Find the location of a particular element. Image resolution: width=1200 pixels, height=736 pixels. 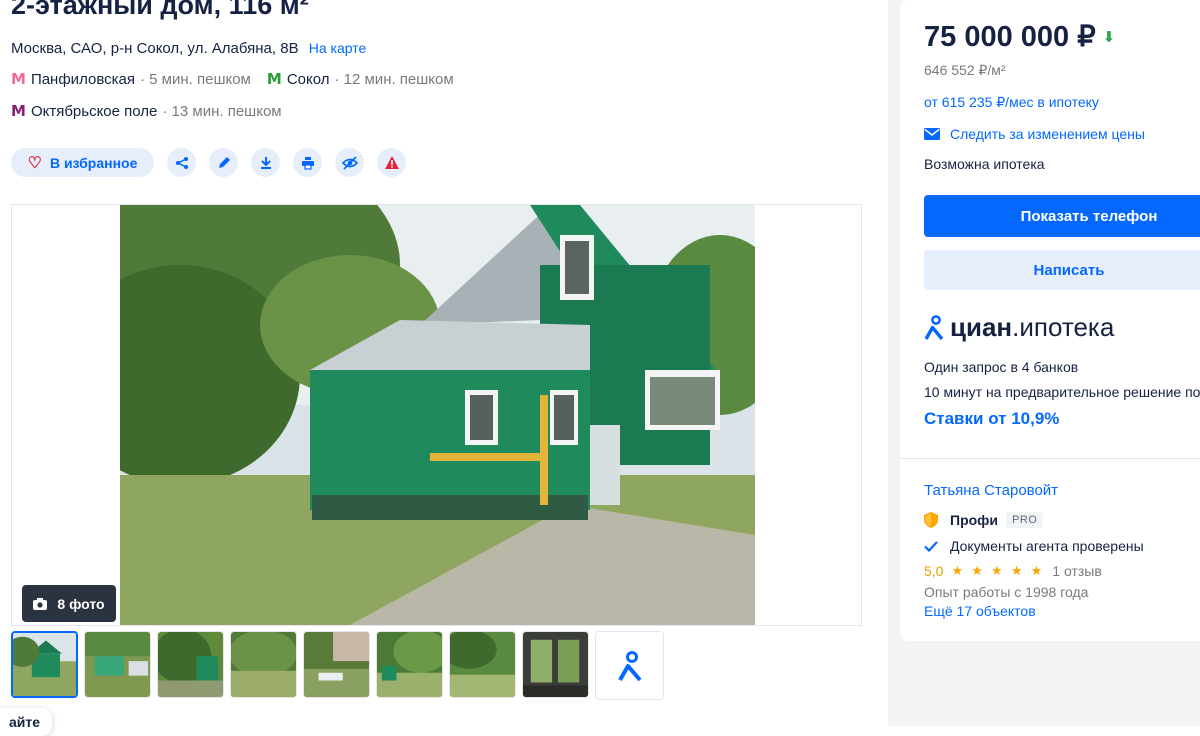

cian-product: .ипотека is located at coordinates (1063, 327).